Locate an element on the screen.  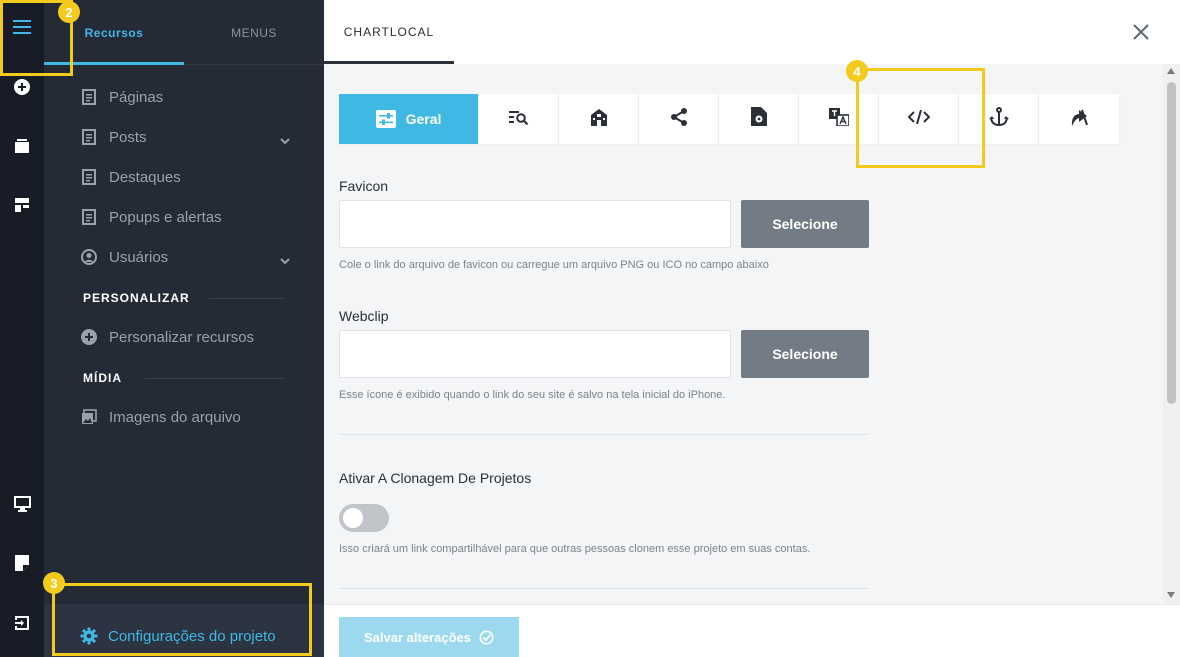
main-header: CHARTLOCAL is located at coordinates (752, 32).